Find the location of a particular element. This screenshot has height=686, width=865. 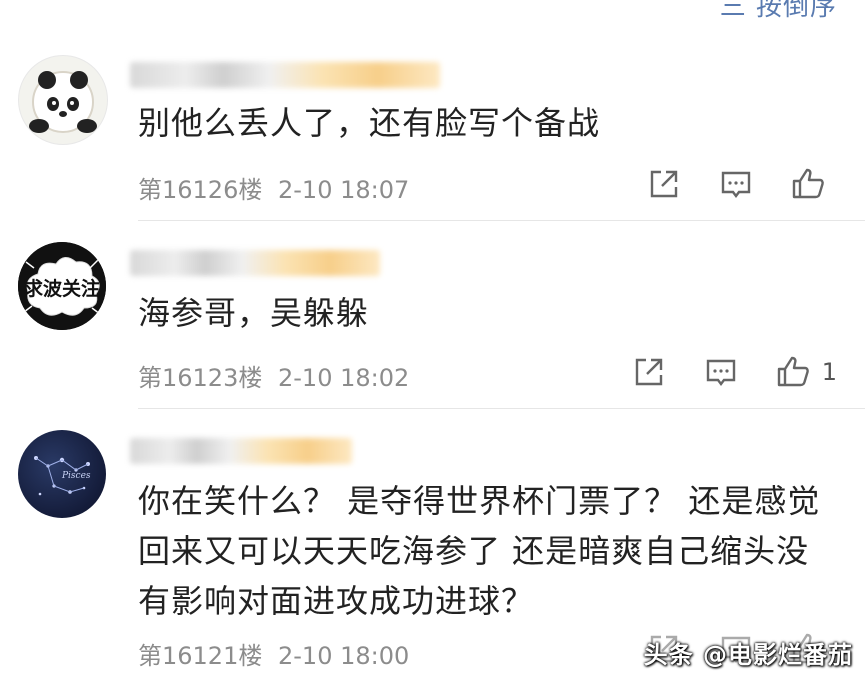

avatar is located at coordinates (63, 100).